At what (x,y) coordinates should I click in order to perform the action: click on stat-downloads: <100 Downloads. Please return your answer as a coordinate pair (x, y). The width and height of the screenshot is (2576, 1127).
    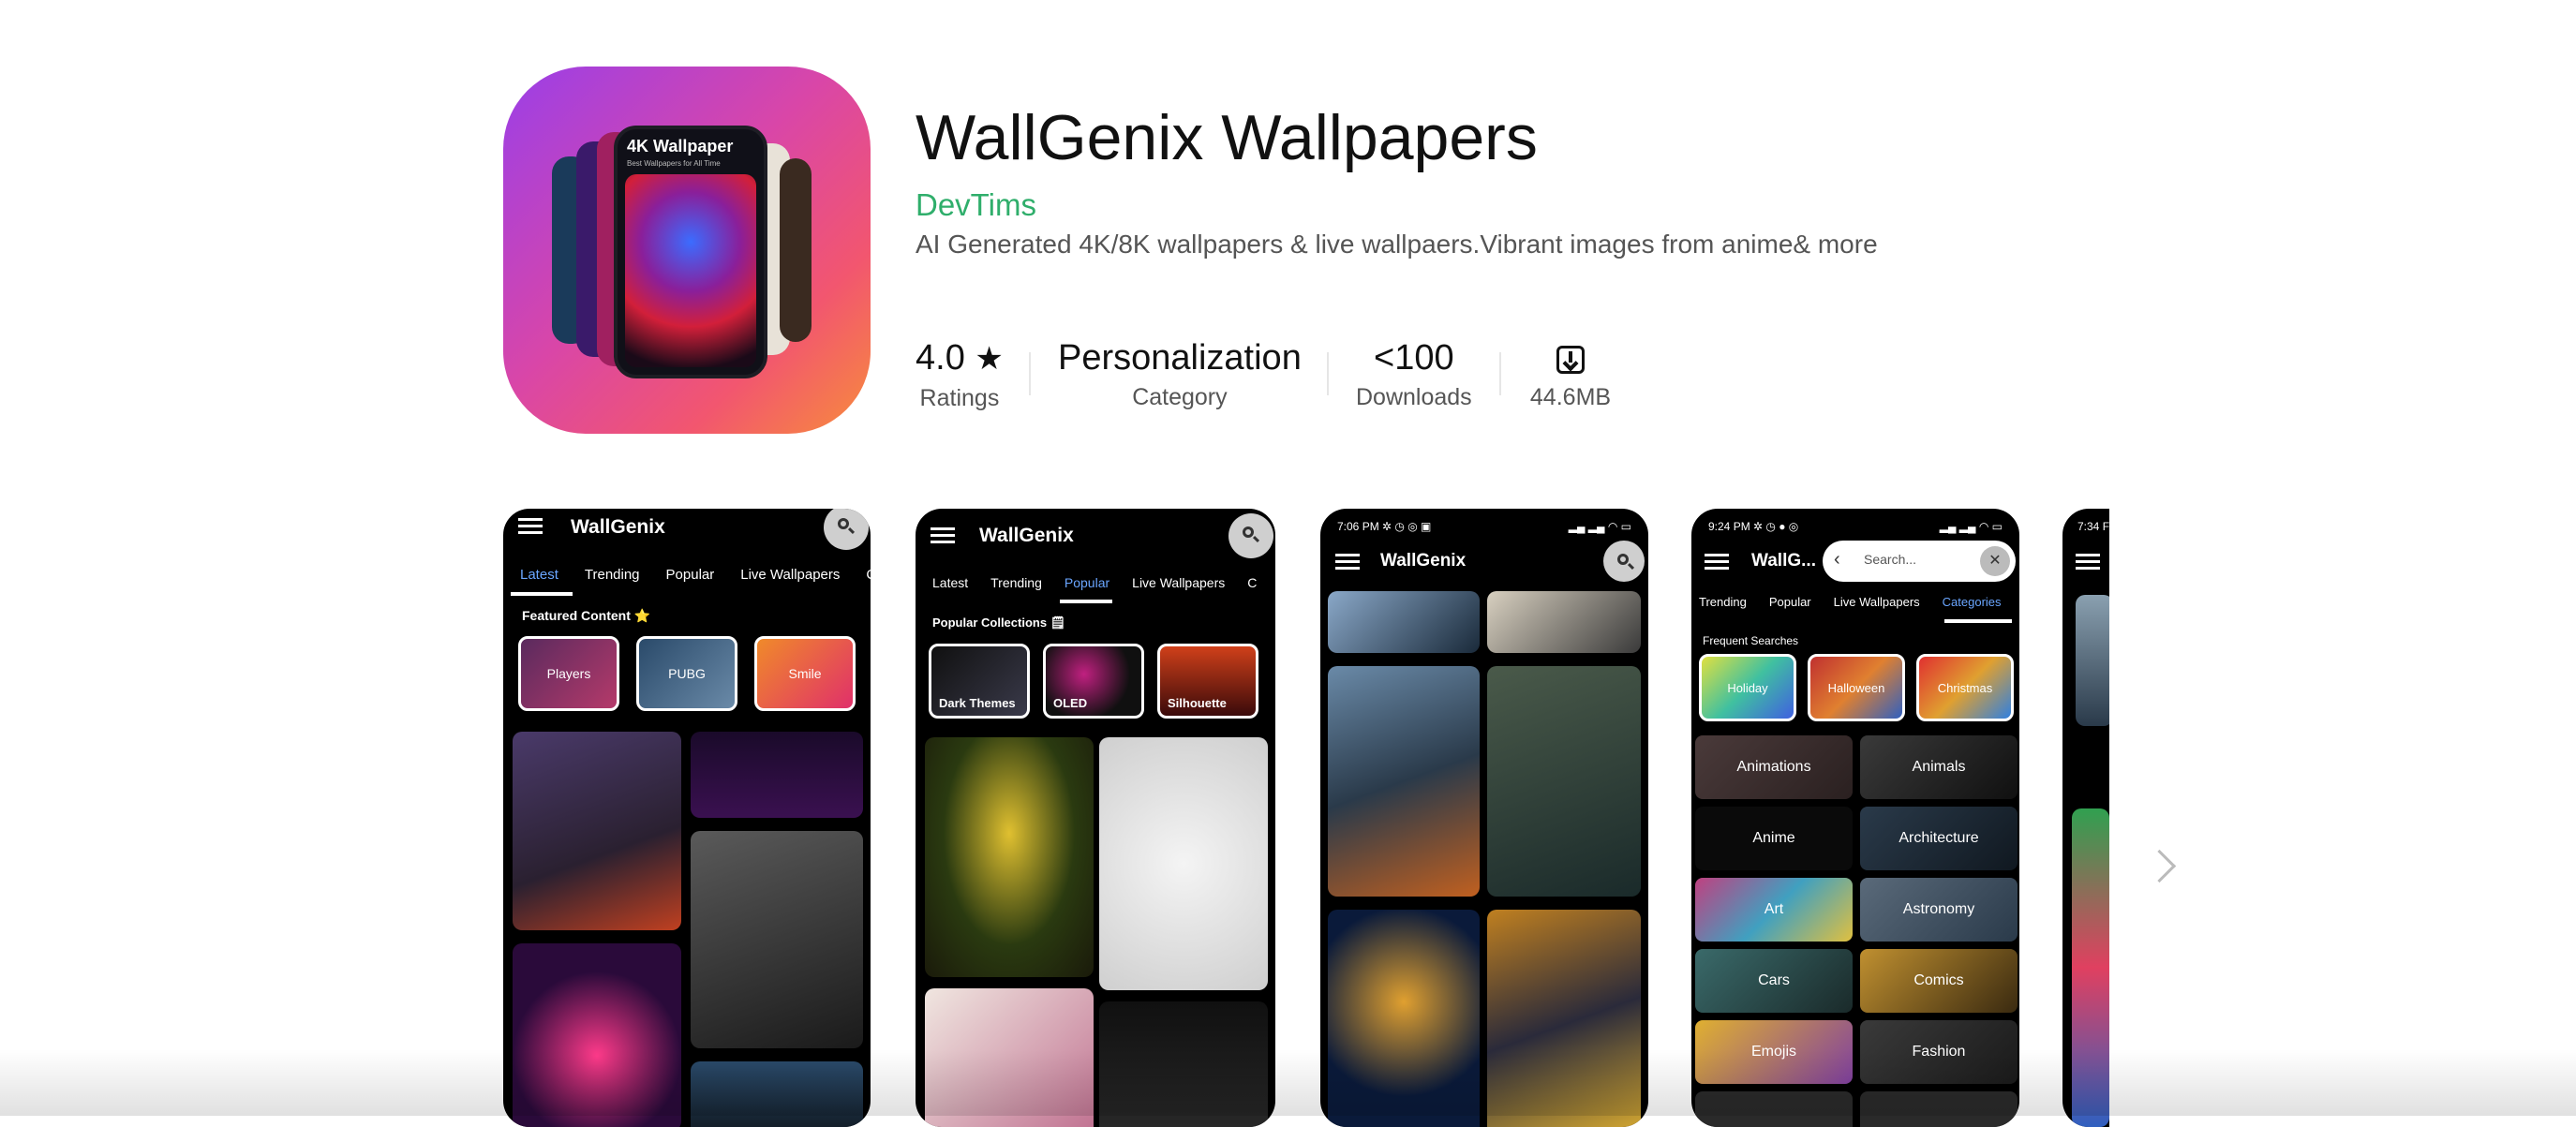
    Looking at the image, I should click on (1414, 374).